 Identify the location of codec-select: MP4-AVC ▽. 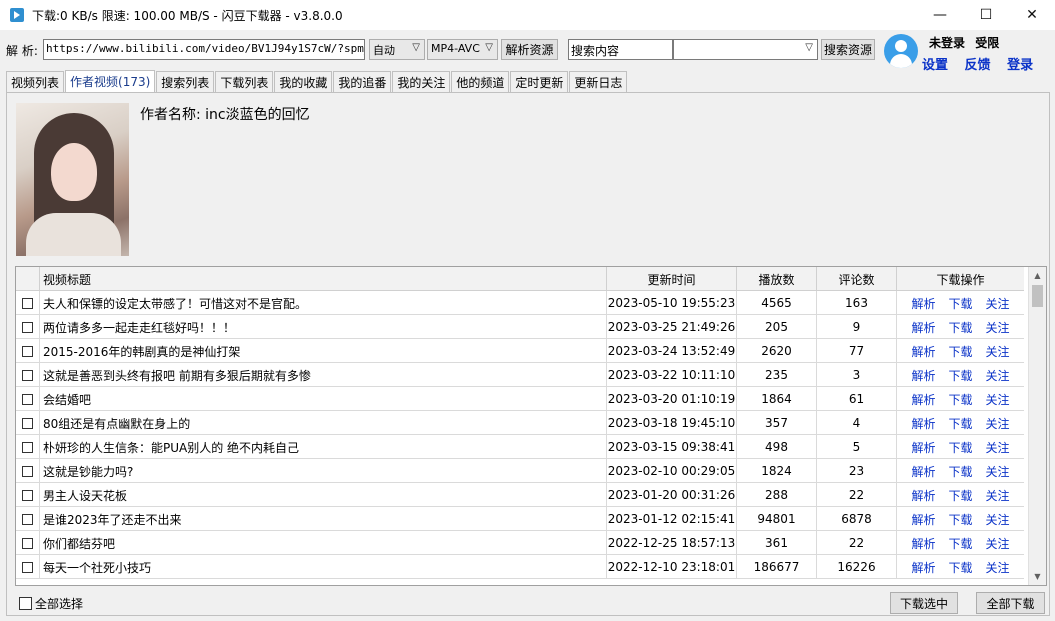
(462, 49).